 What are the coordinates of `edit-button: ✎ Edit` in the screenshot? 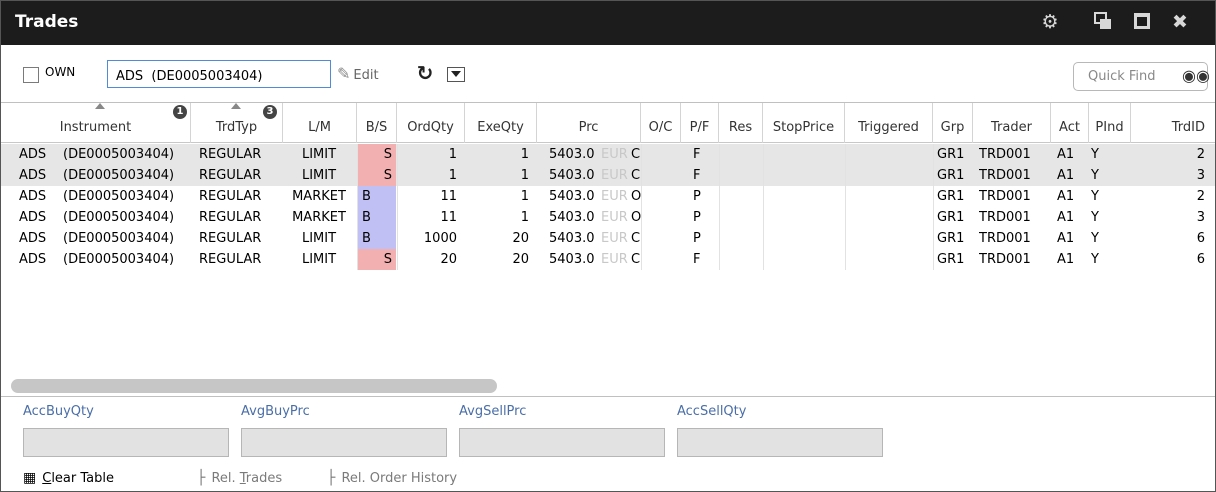 It's located at (358, 74).